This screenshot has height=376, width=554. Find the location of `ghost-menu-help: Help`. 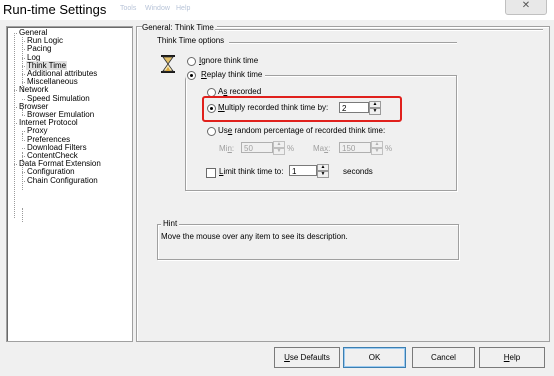

ghost-menu-help: Help is located at coordinates (183, 8).